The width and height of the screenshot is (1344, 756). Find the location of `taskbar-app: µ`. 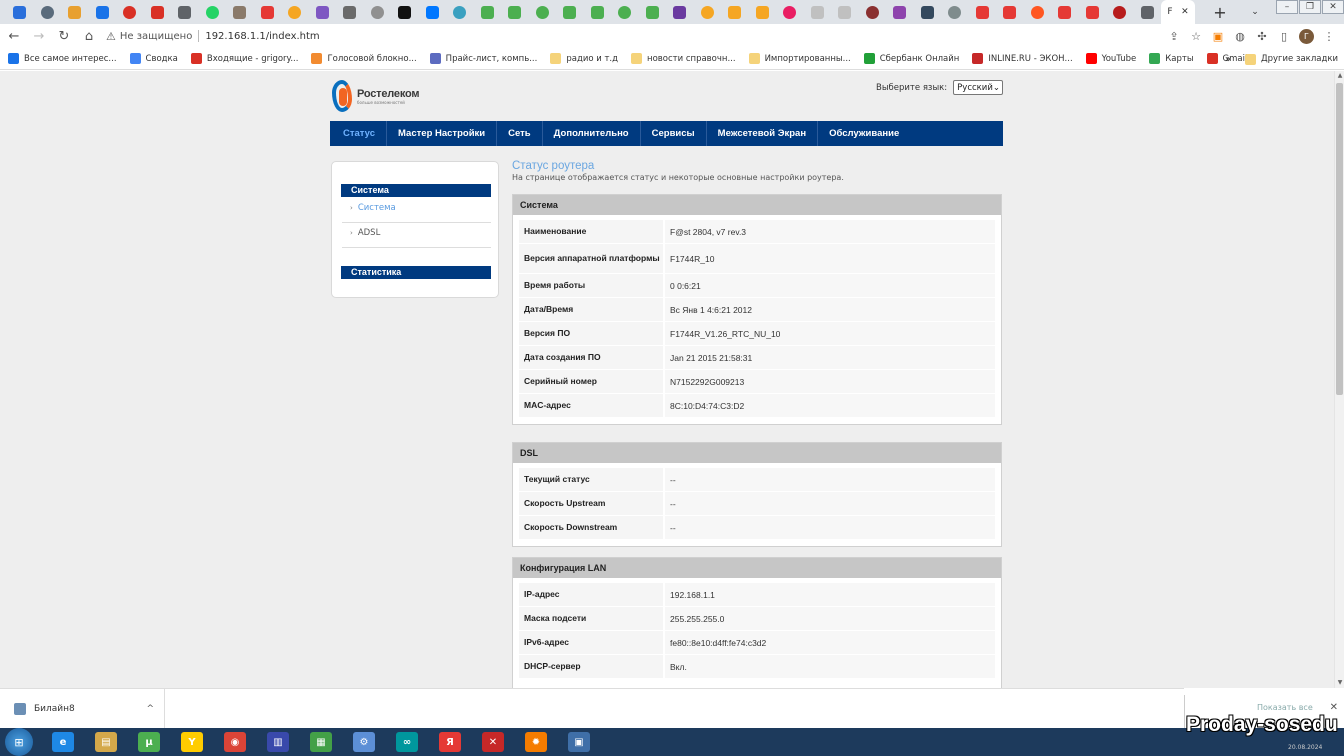

taskbar-app: µ is located at coordinates (149, 742).